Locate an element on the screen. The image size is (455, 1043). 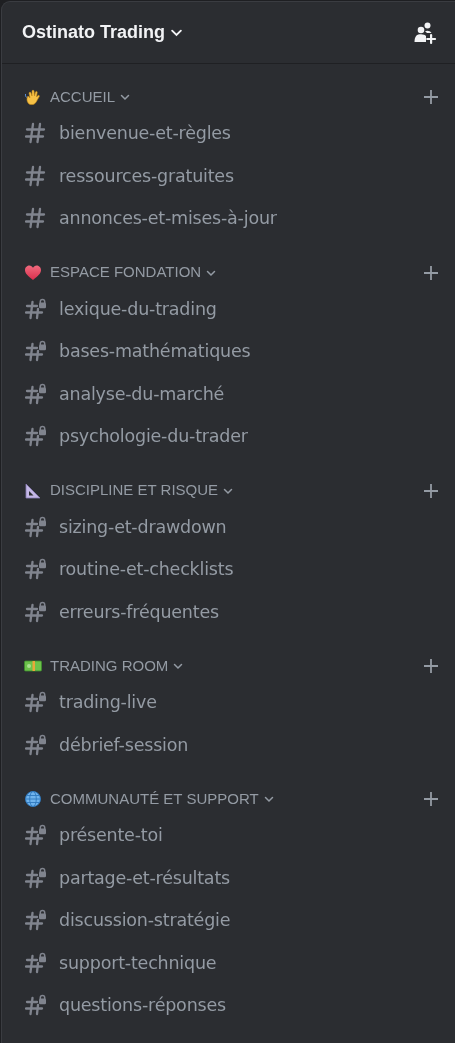
banknote-icon is located at coordinates (33, 666).